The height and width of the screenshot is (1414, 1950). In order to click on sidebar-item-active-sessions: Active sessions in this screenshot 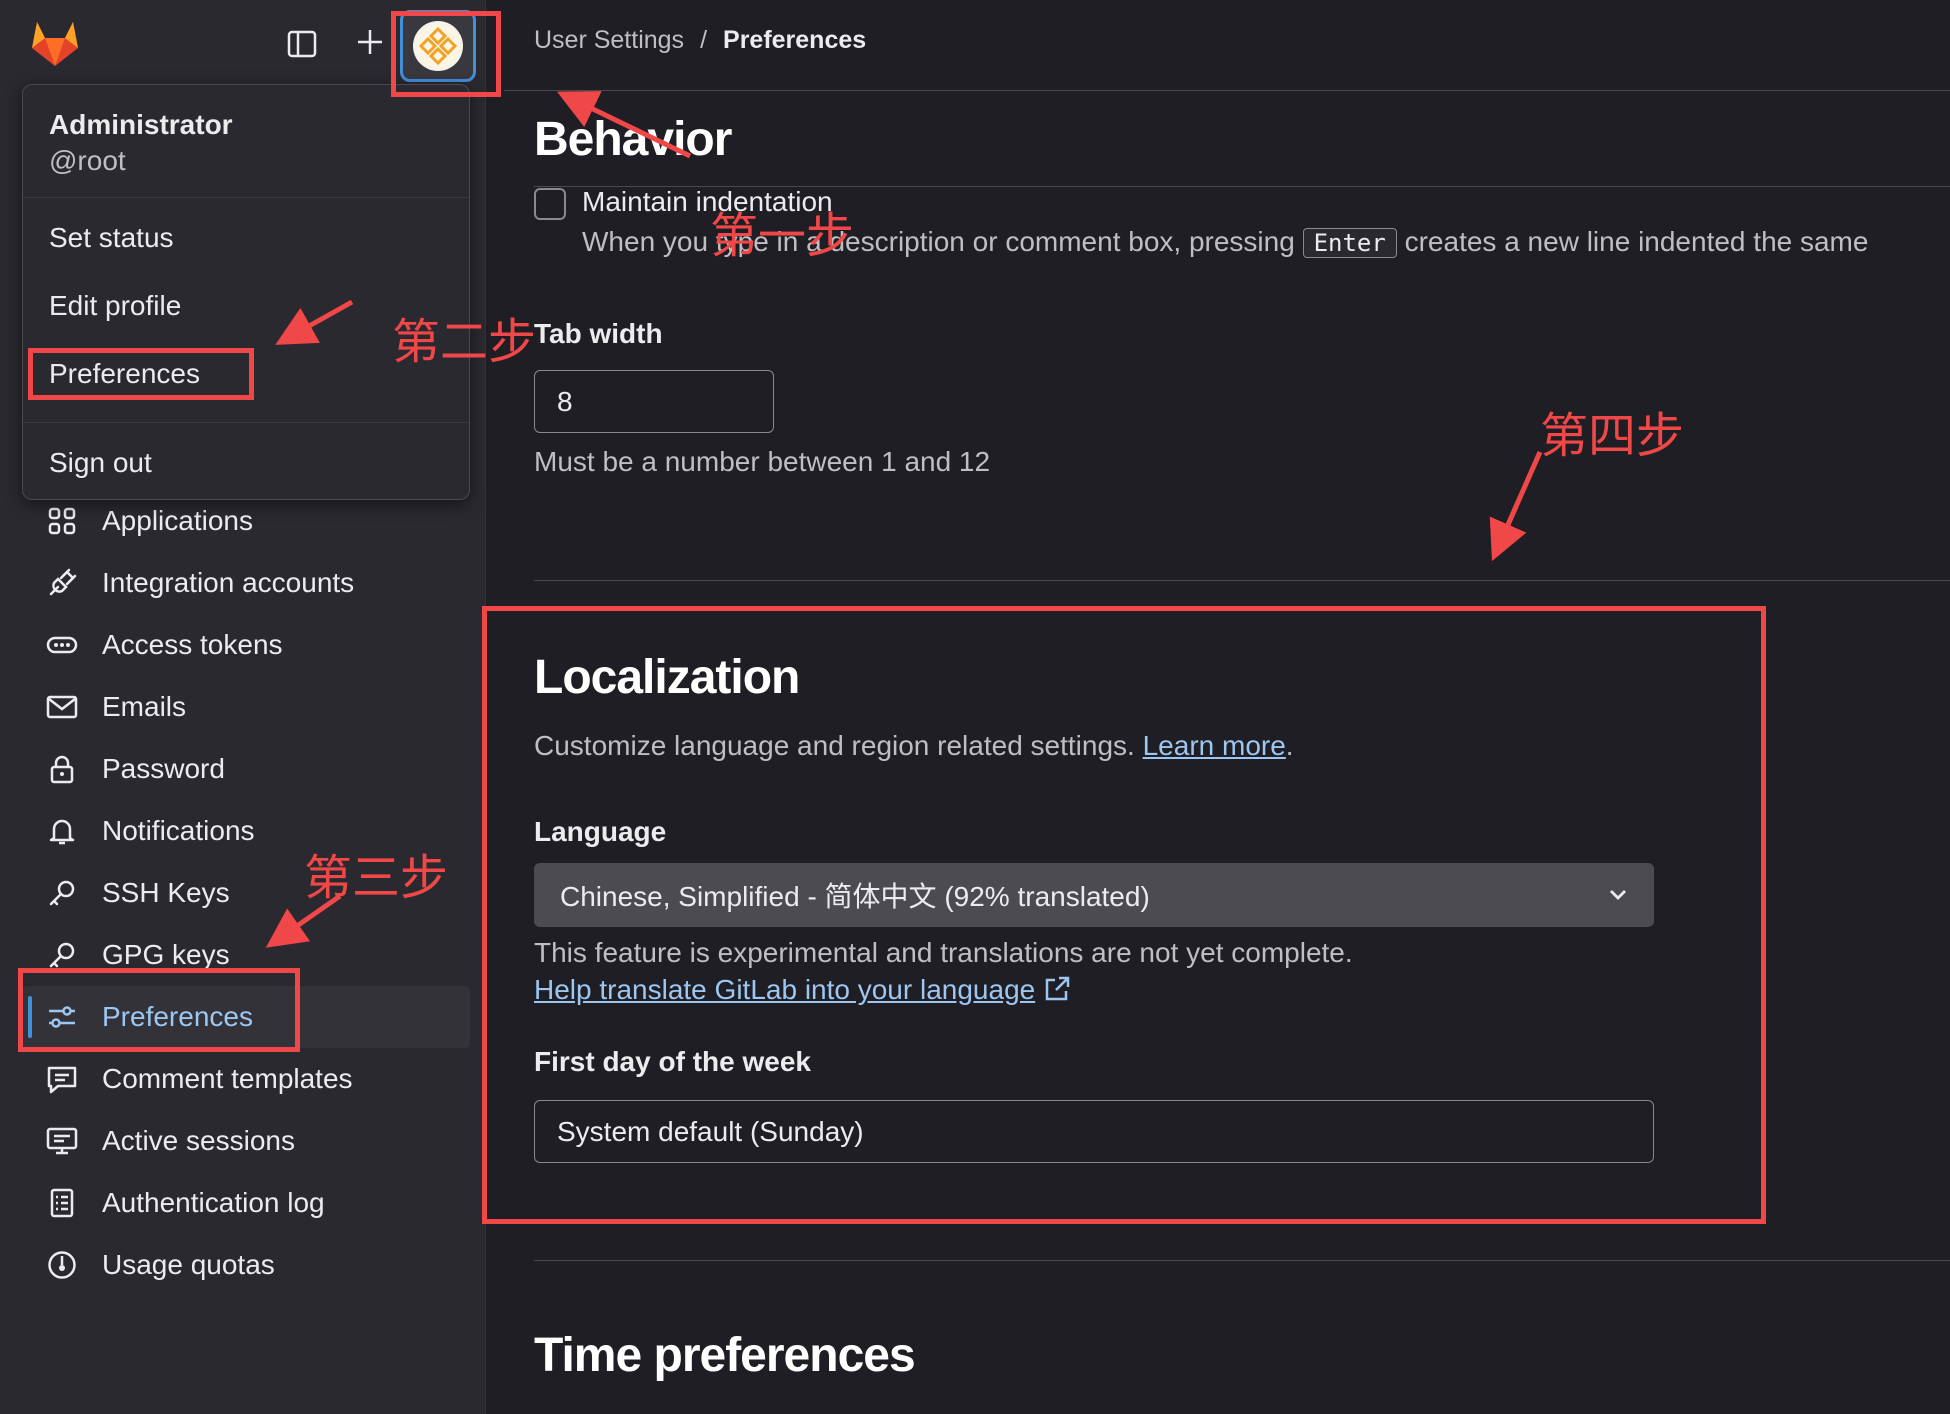, I will do `click(243, 1141)`.